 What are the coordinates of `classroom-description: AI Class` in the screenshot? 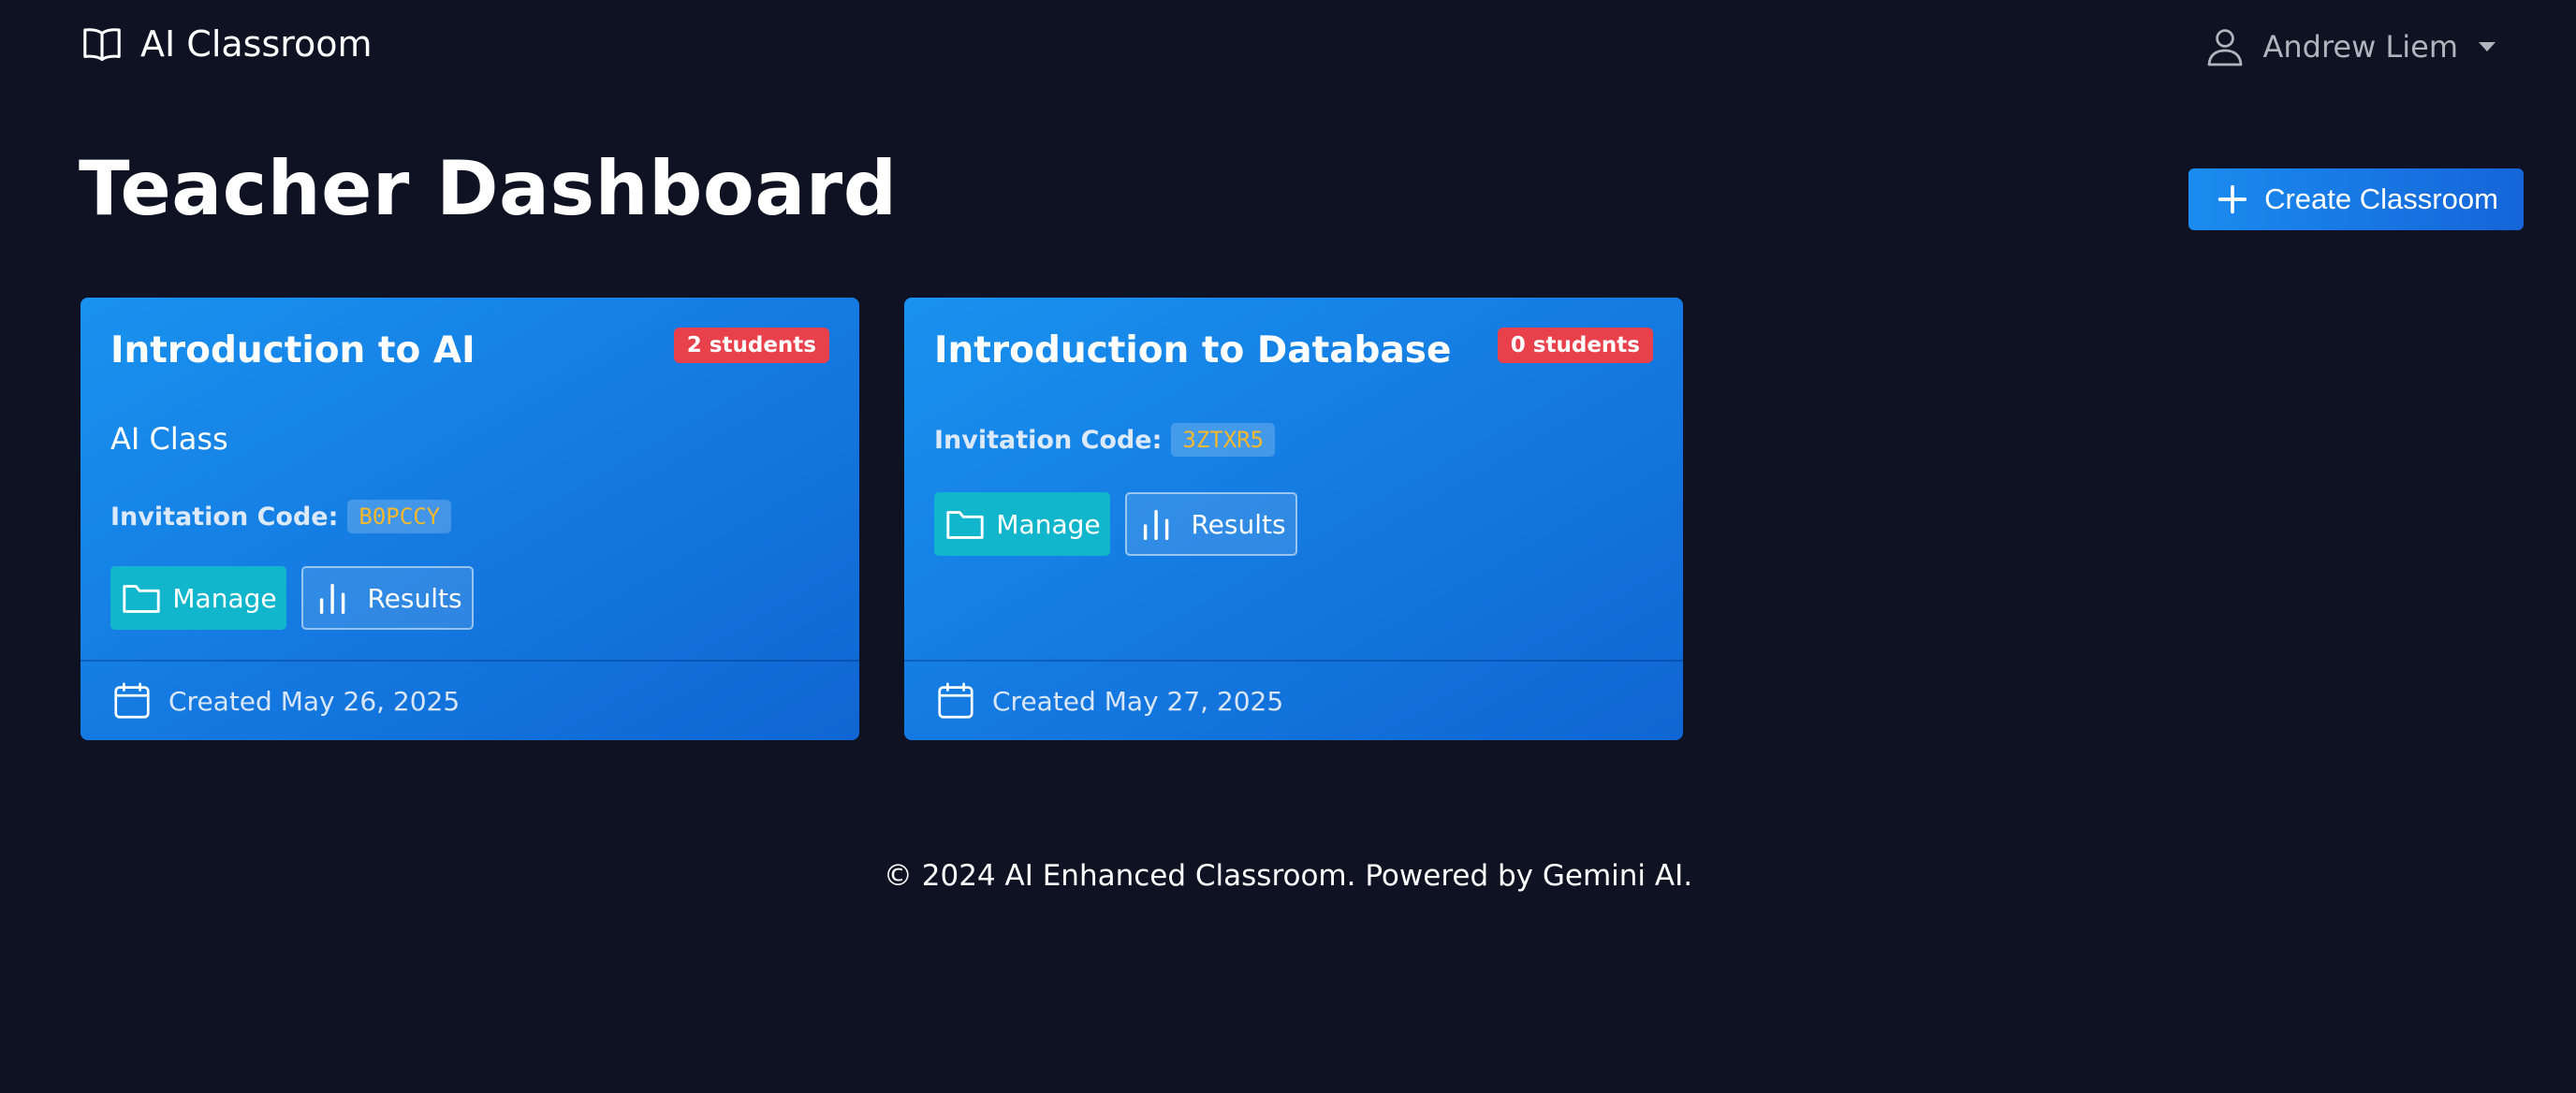 It's located at (169, 439).